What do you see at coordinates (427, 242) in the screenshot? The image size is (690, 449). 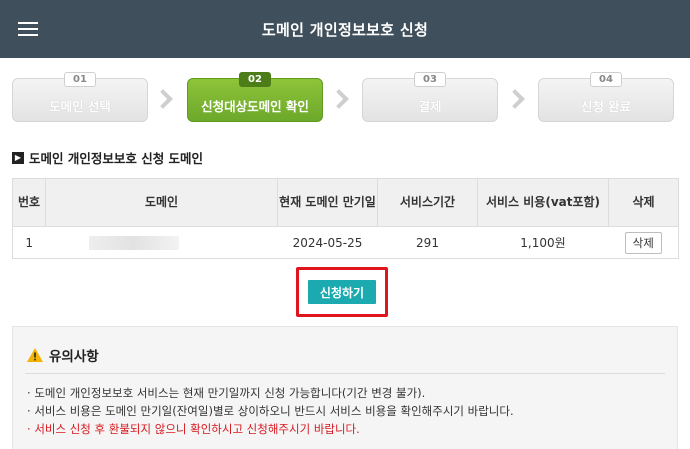 I see `cell-period: 291` at bounding box center [427, 242].